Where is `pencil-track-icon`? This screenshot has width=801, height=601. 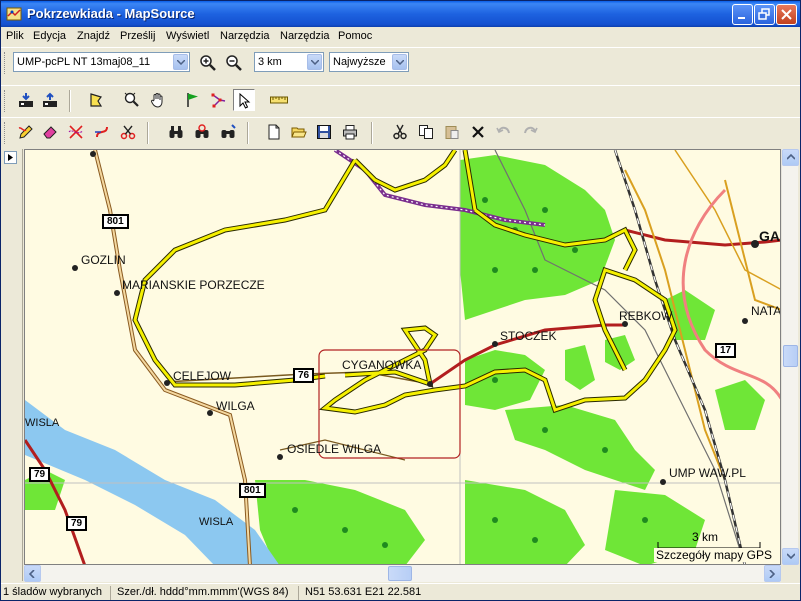
pencil-track-icon is located at coordinates (25, 132).